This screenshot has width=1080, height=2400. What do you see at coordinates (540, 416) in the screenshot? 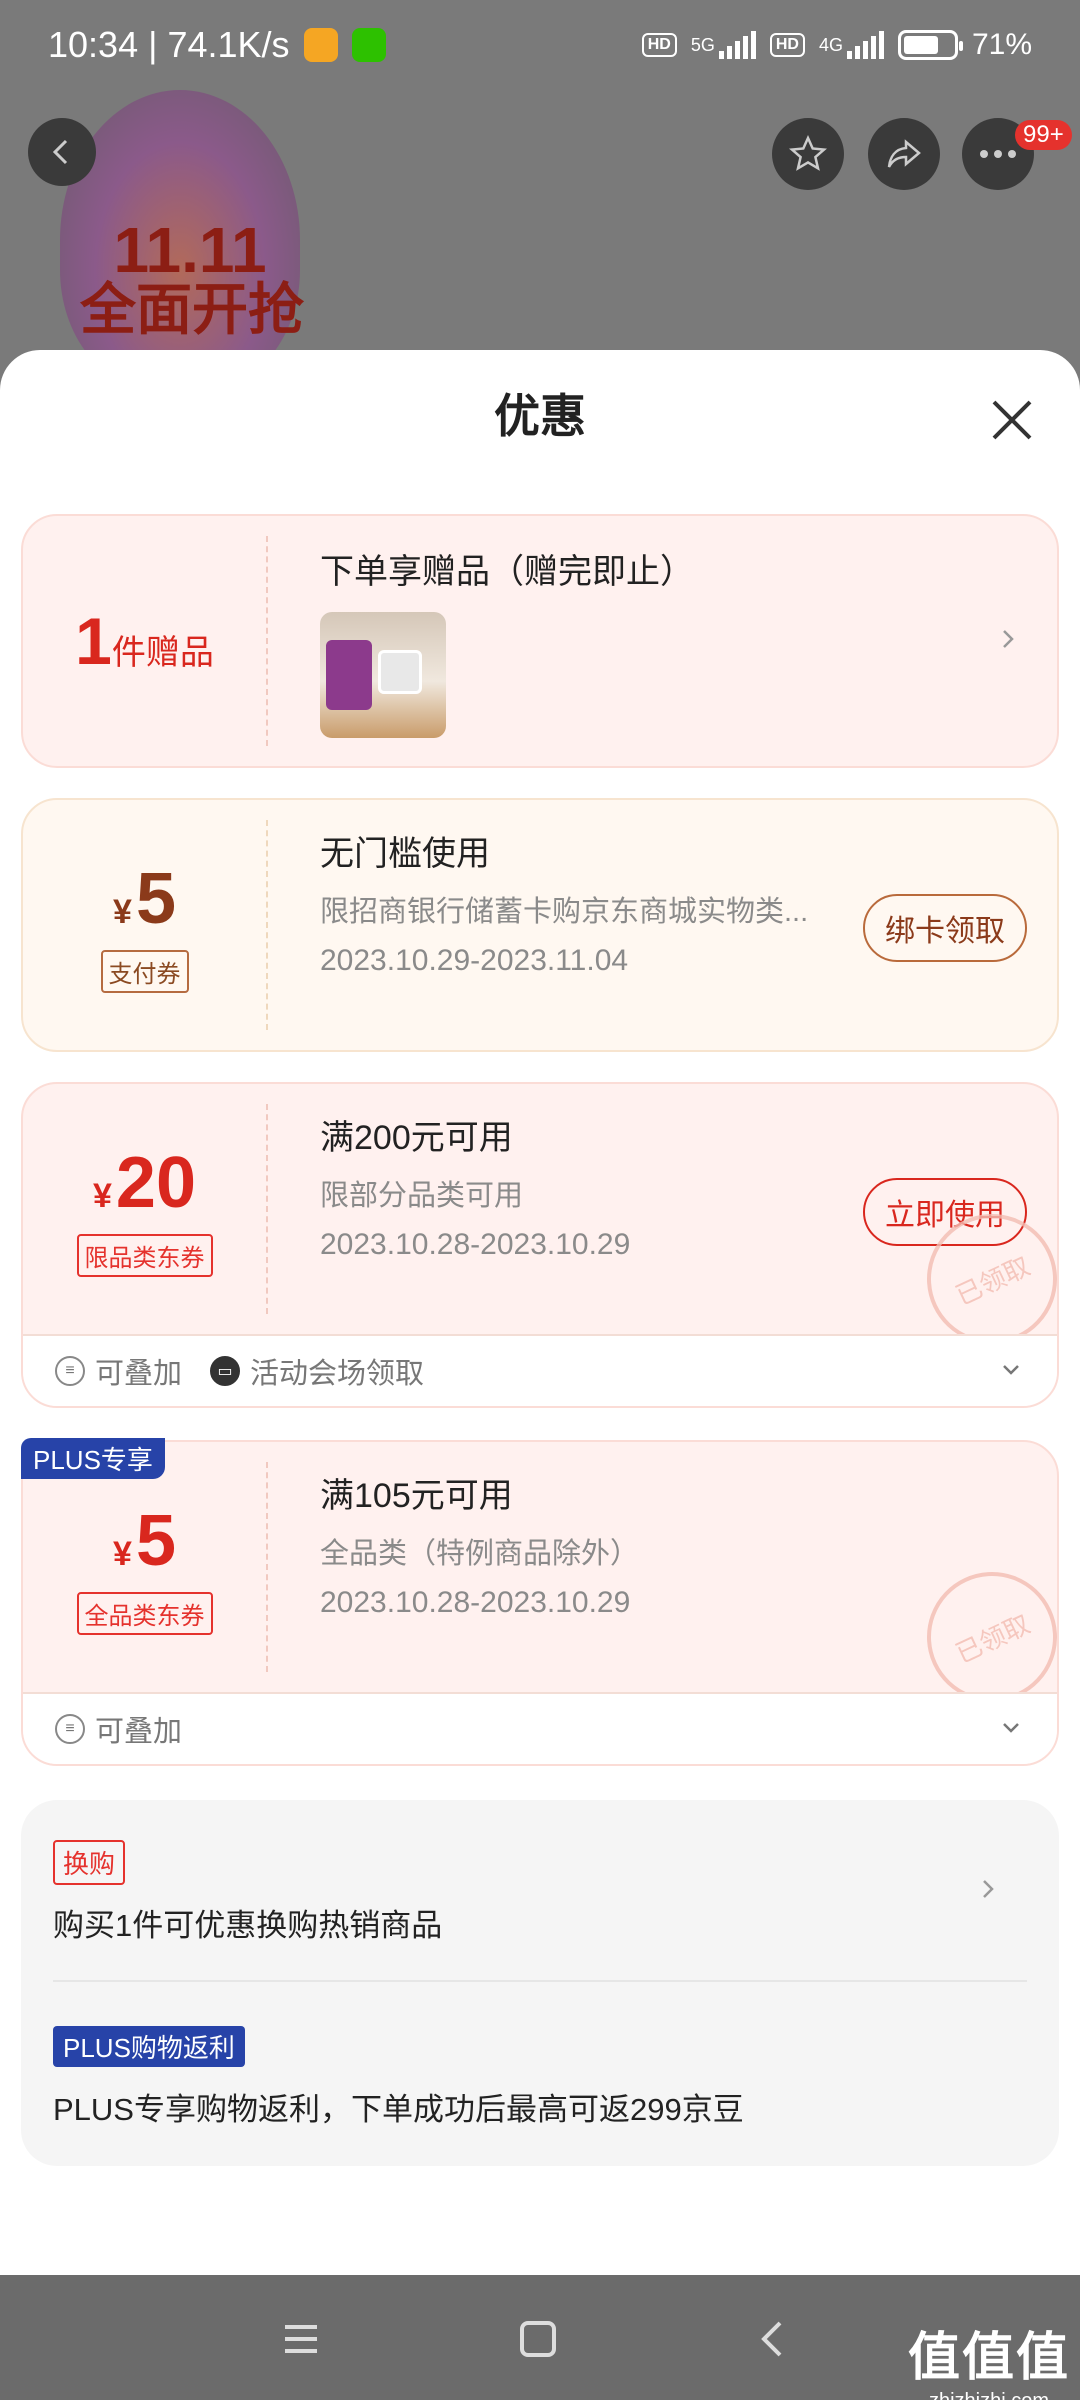
I see `sheet-title: 优惠` at bounding box center [540, 416].